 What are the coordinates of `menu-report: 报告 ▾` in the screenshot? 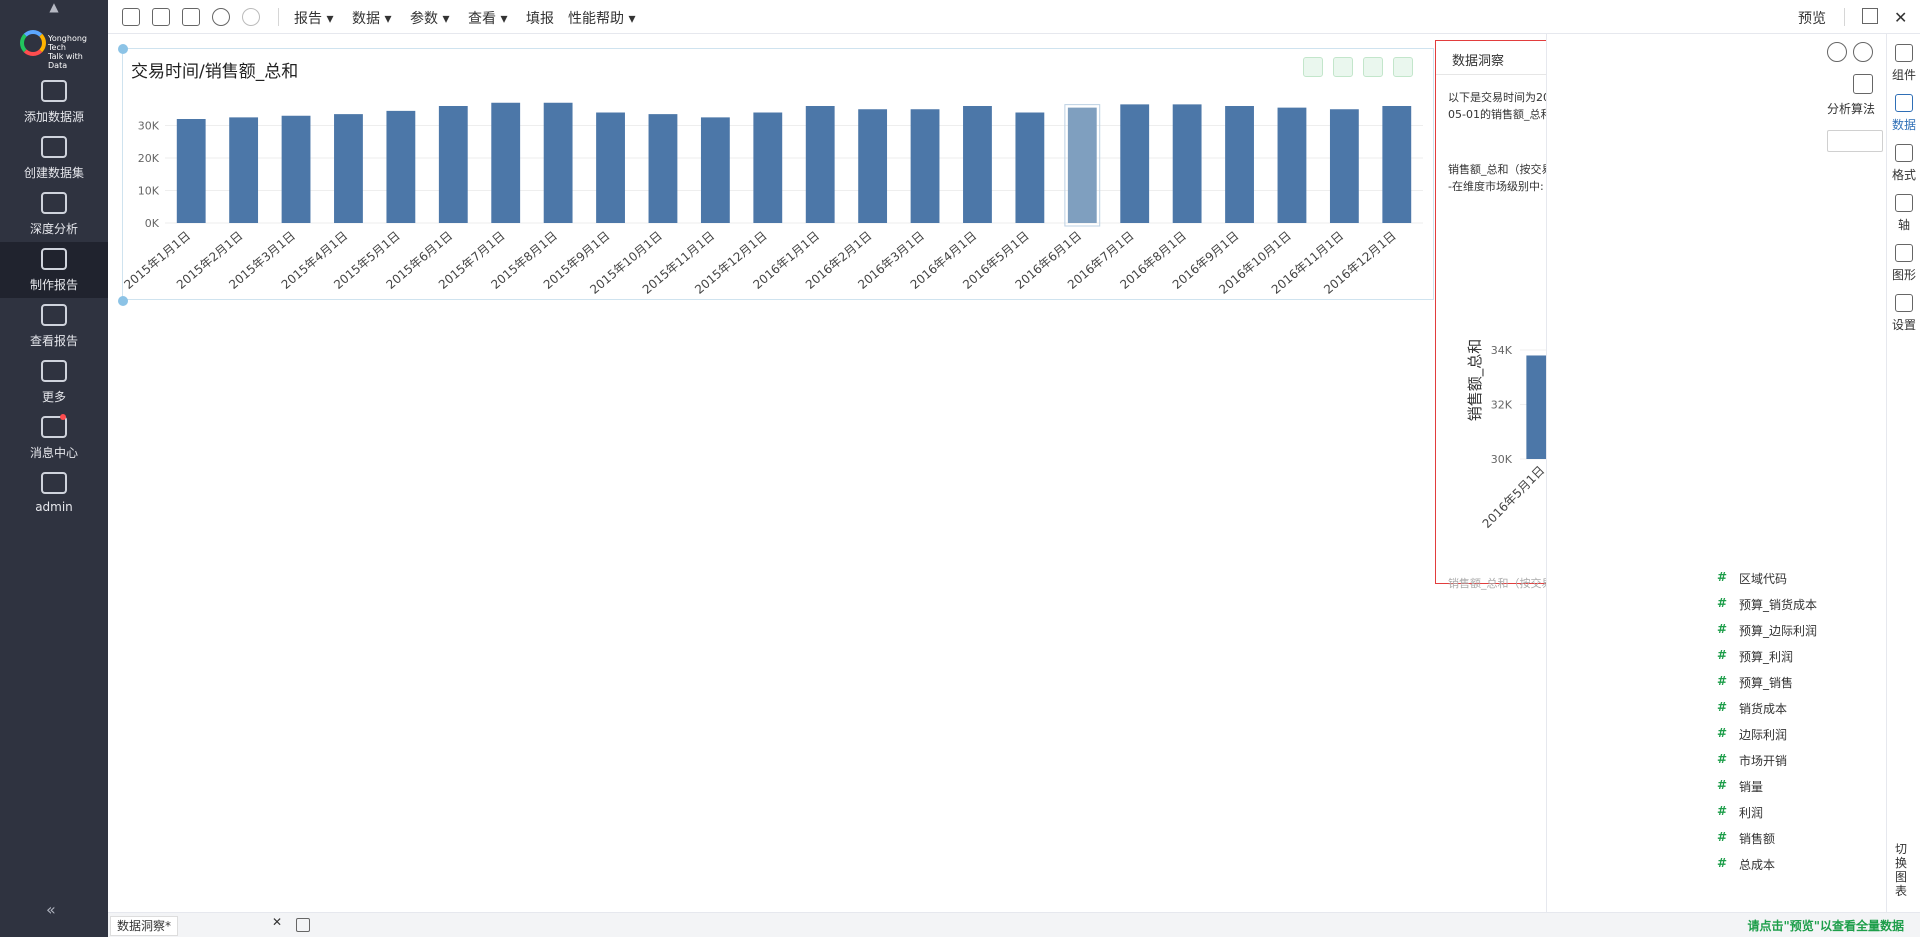 It's located at (313, 18).